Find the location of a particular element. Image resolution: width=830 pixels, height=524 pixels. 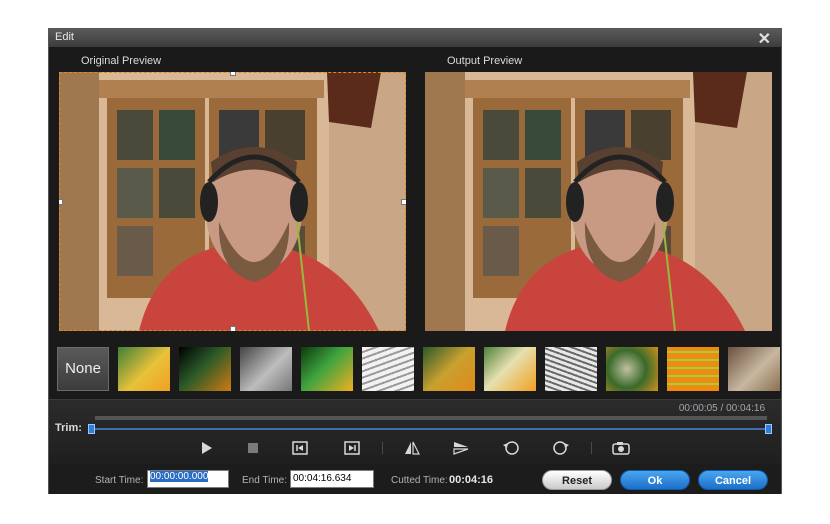

playback-progress is located at coordinates (431, 418).